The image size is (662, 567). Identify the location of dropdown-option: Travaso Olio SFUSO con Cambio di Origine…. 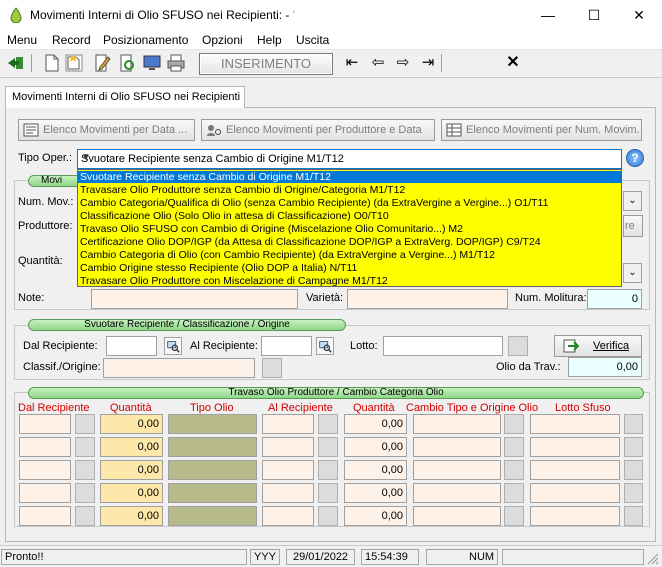
(349, 229).